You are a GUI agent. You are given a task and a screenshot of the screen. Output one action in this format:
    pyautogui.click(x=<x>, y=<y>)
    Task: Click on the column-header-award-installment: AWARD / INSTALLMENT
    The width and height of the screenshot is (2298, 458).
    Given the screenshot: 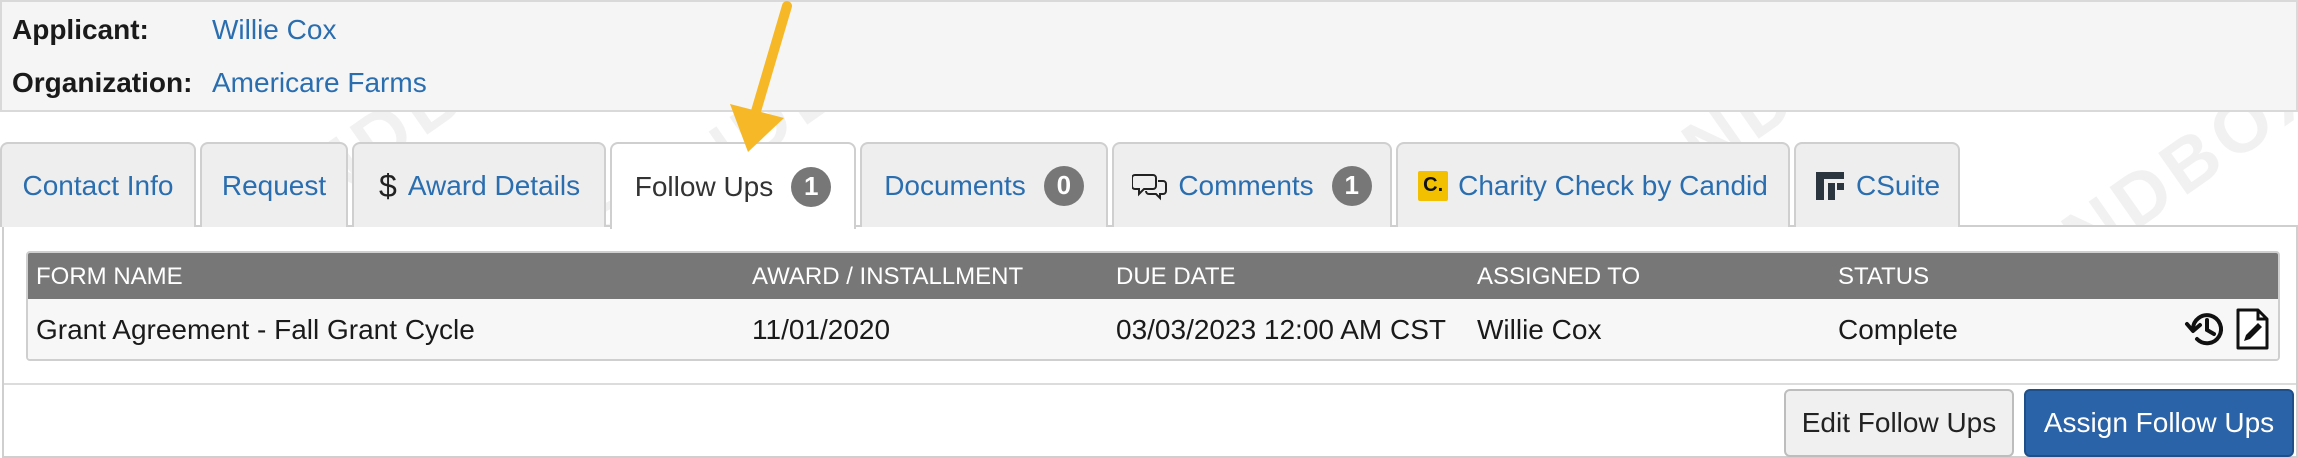 What is the action you would take?
    pyautogui.click(x=887, y=277)
    